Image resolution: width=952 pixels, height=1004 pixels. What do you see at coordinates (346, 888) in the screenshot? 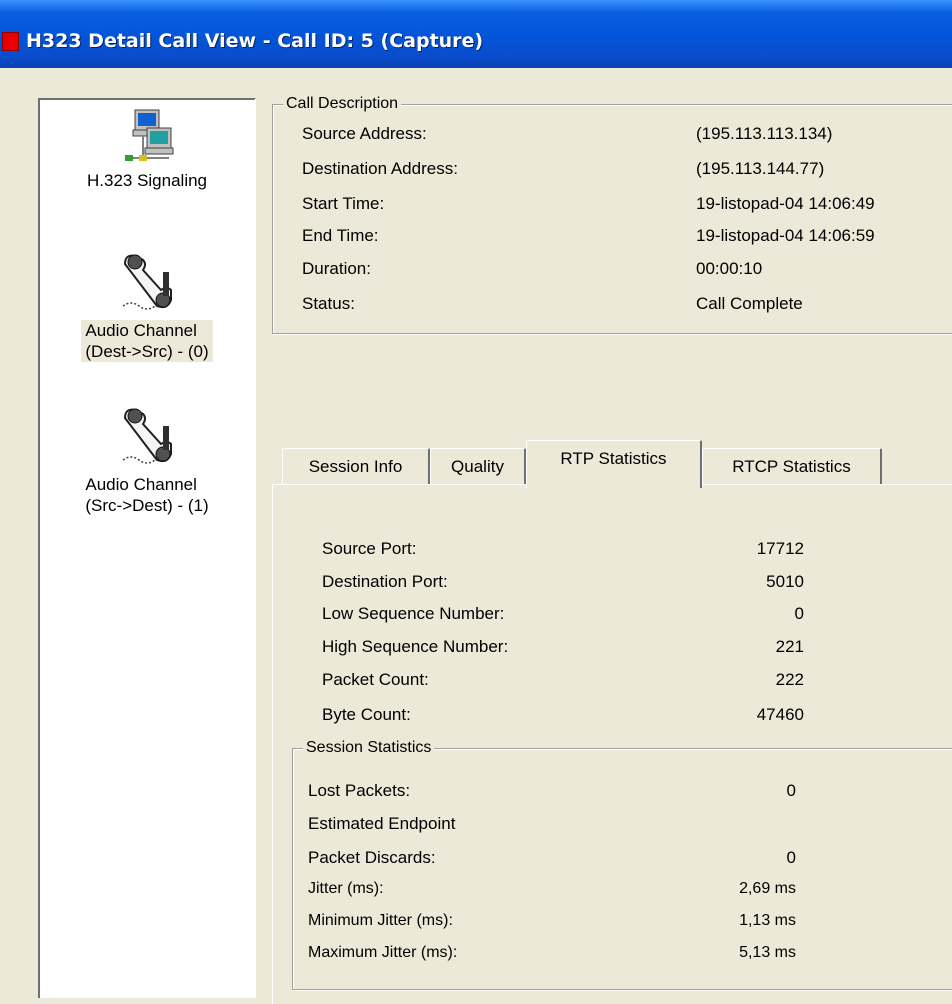
I see `jitter-label: Jitter (ms):` at bounding box center [346, 888].